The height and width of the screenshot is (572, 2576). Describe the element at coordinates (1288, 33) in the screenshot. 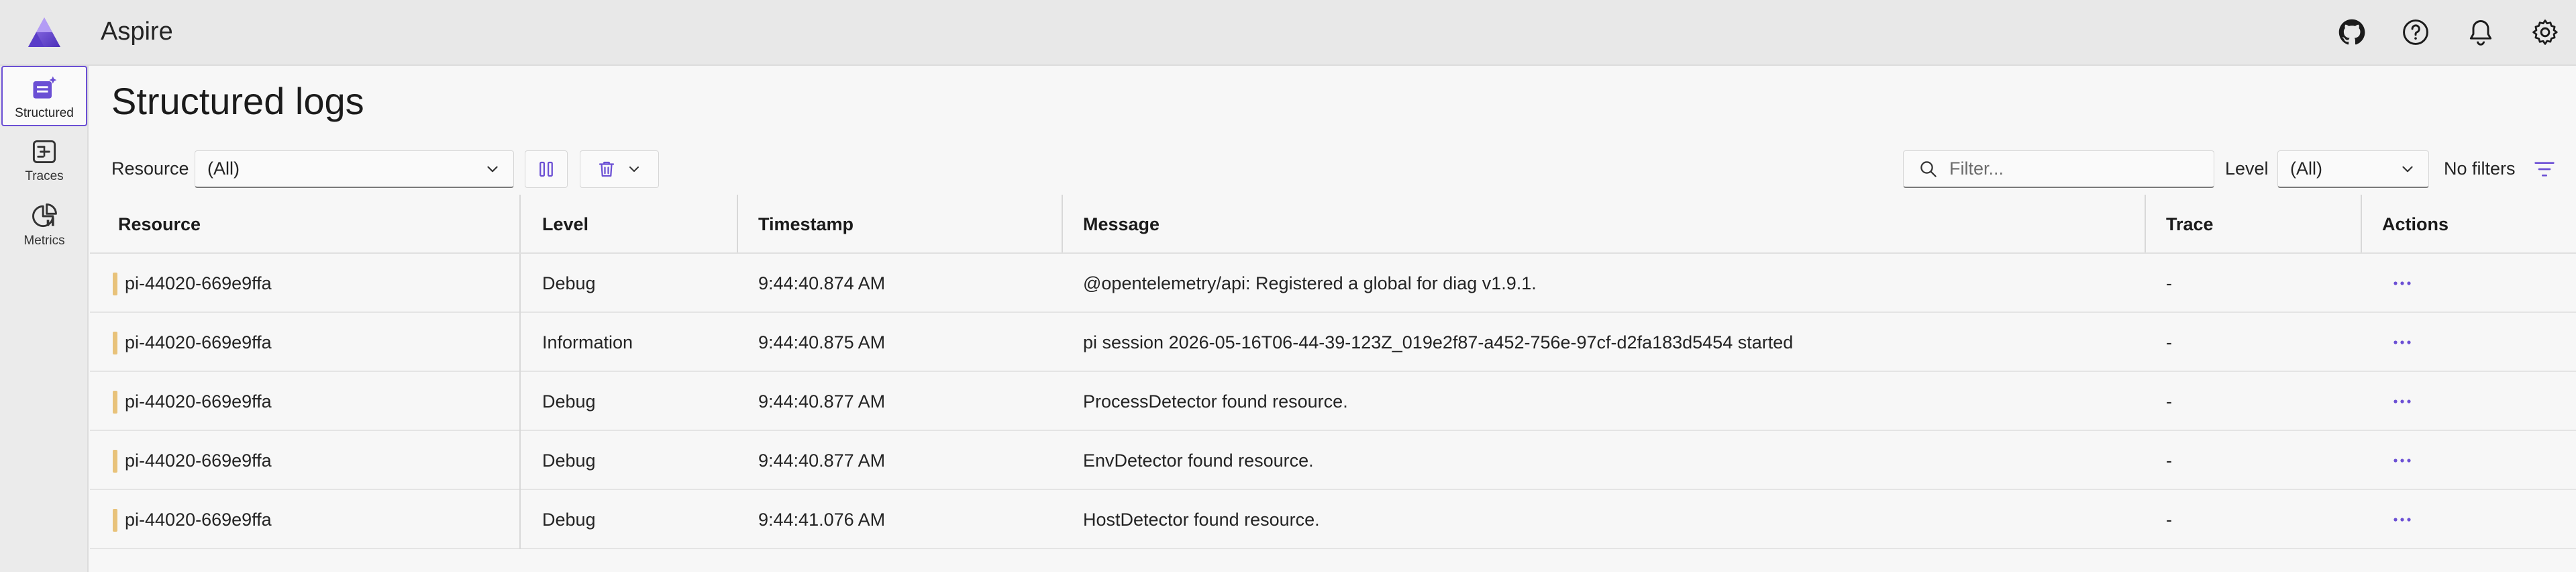

I see `app-header: Aspire` at that location.